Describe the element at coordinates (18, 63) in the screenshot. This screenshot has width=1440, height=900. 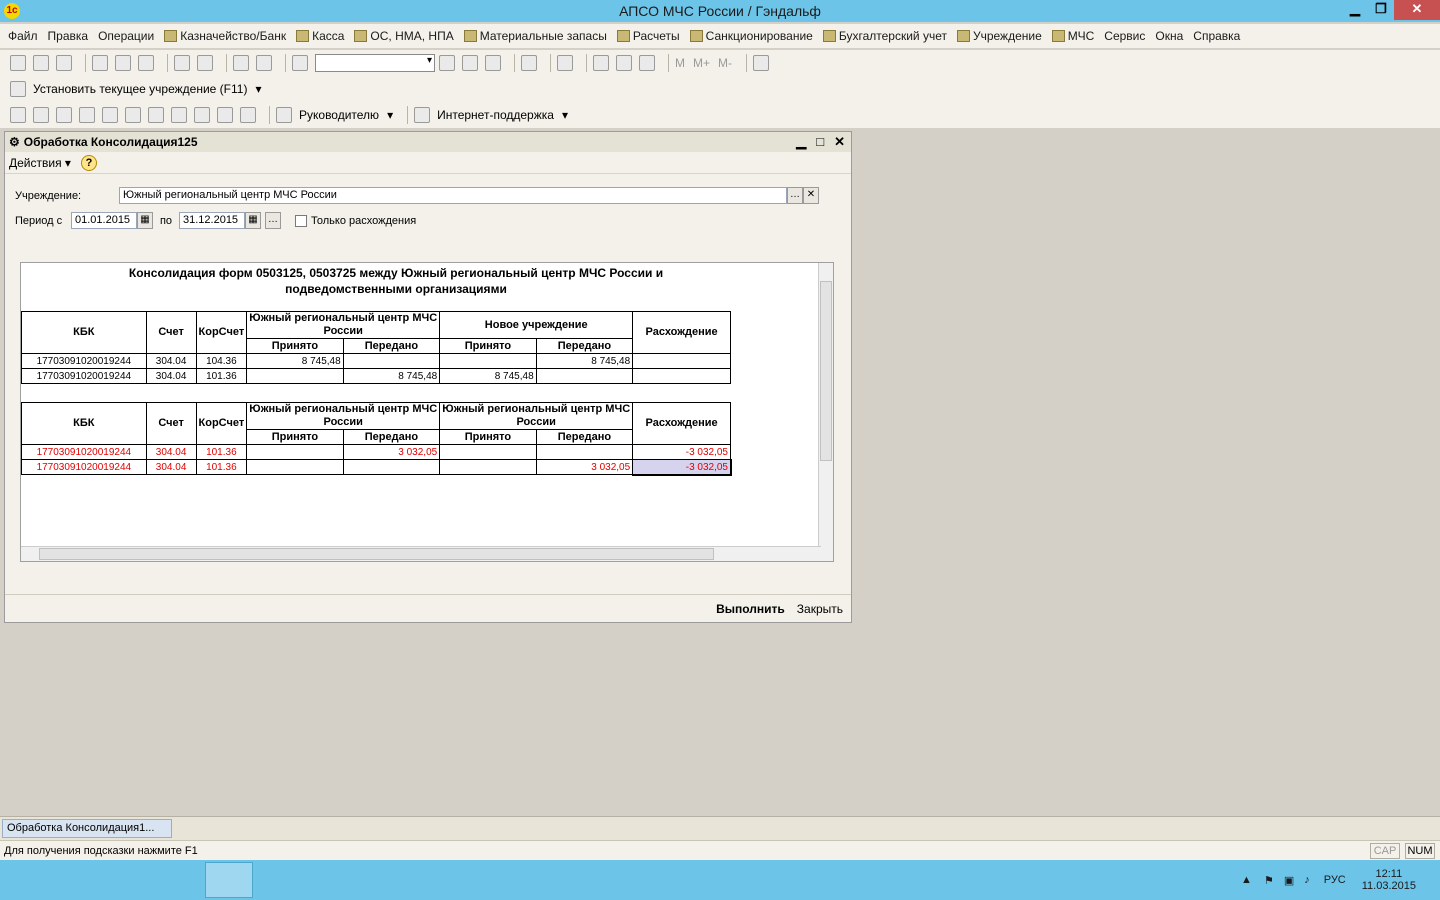
I see `new-document-icon` at that location.